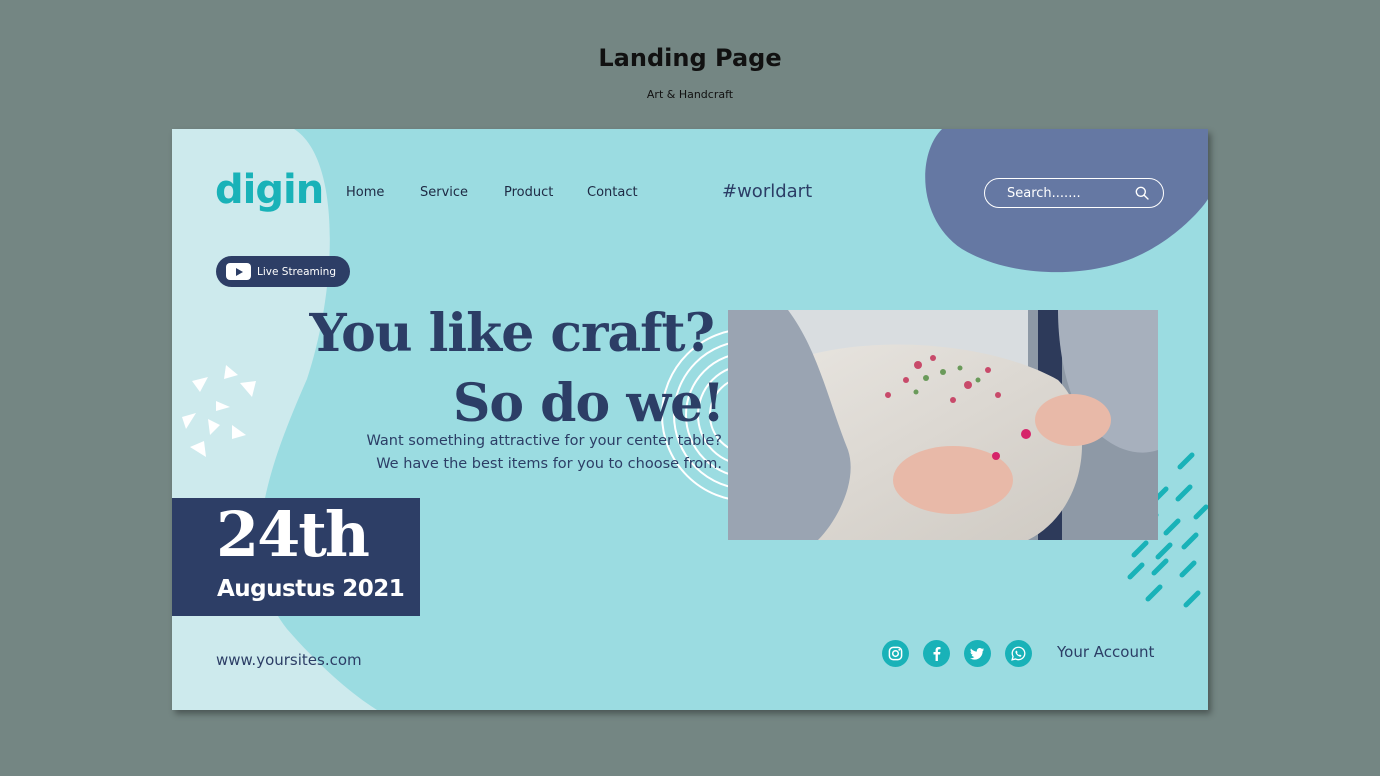 The width and height of the screenshot is (1380, 776). Describe the element at coordinates (690, 94) in the screenshot. I see `page-subtitle: Art & Handcraft` at that location.